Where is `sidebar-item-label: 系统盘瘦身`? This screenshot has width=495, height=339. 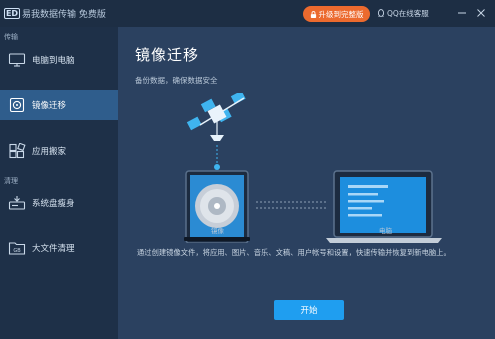 sidebar-item-label: 系统盘瘦身 is located at coordinates (53, 204).